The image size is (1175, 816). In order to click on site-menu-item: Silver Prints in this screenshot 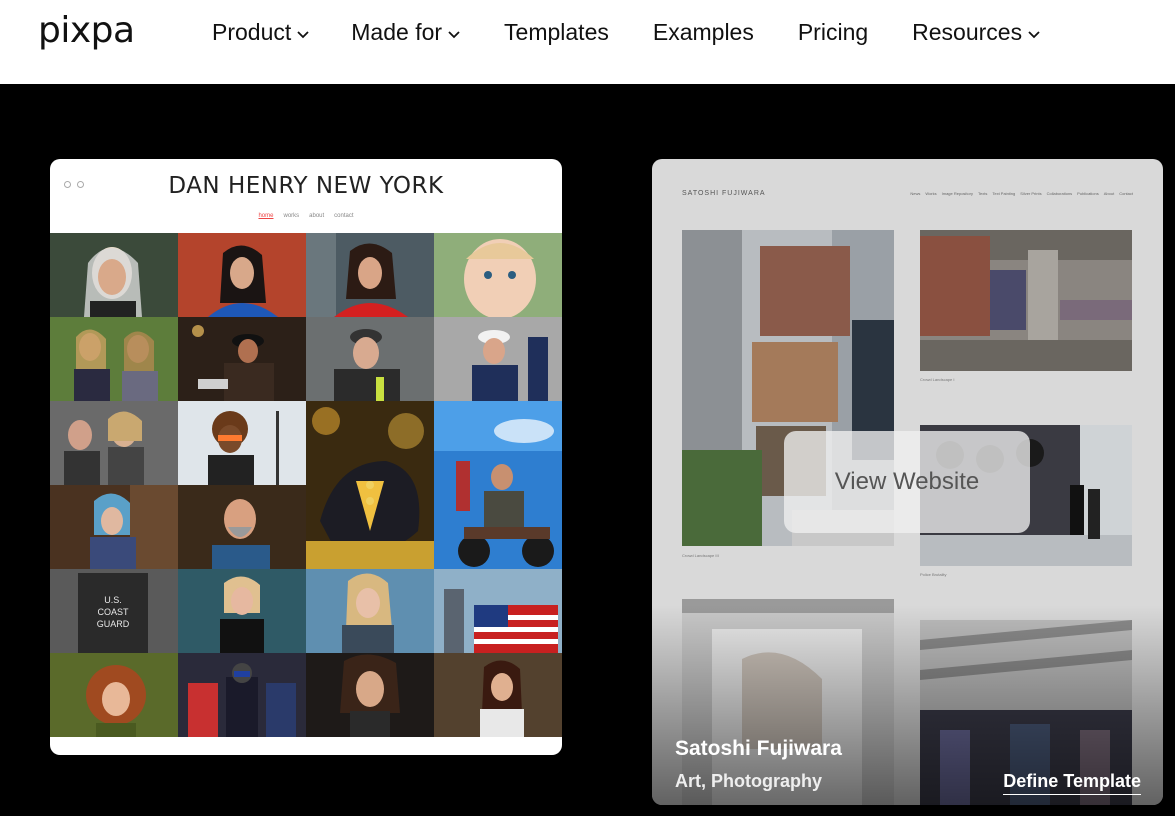, I will do `click(1030, 193)`.